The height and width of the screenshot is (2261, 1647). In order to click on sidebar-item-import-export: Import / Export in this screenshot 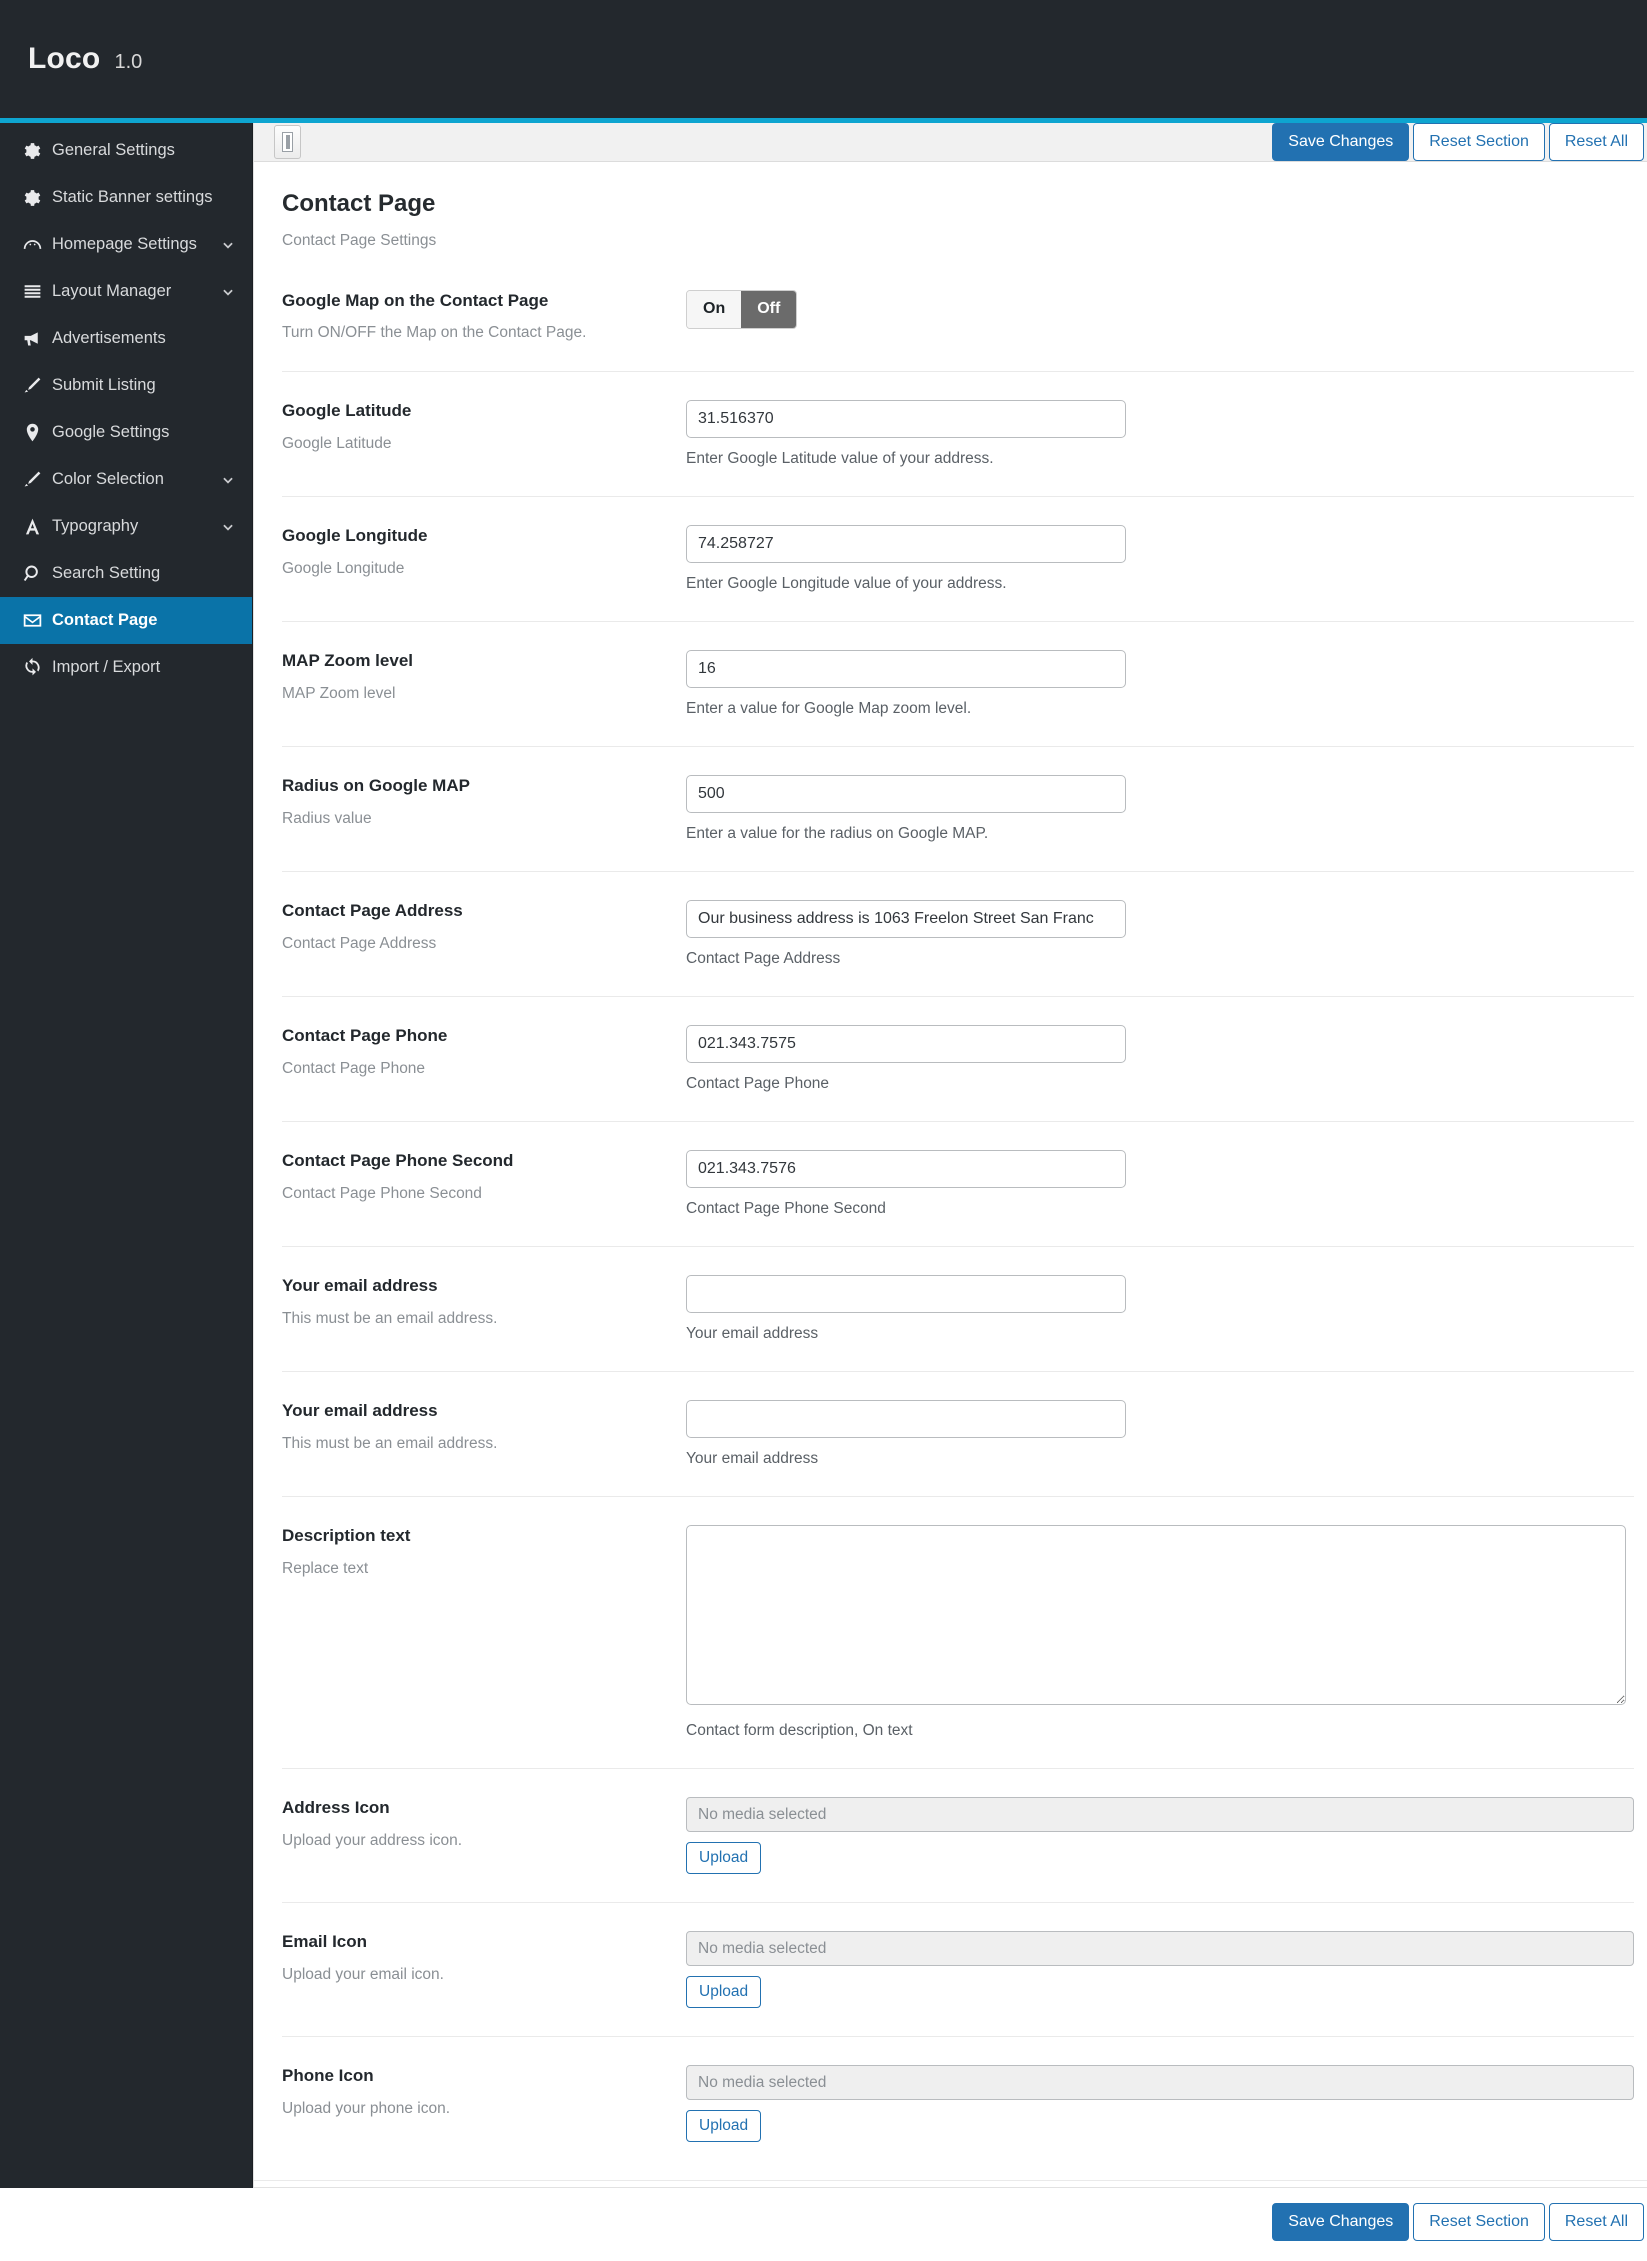, I will do `click(126, 667)`.